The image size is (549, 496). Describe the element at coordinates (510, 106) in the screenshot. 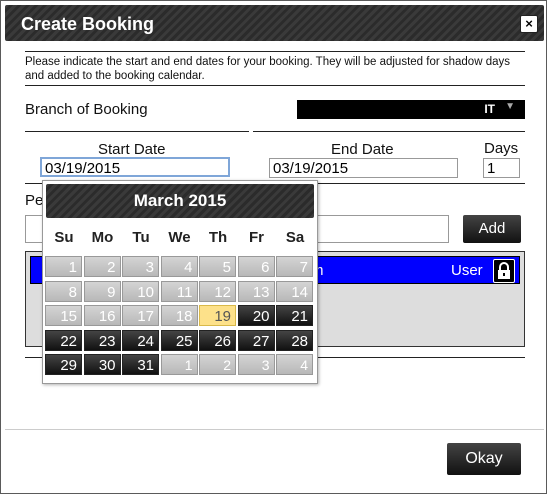

I see `chevron-down-icon: ▼` at that location.